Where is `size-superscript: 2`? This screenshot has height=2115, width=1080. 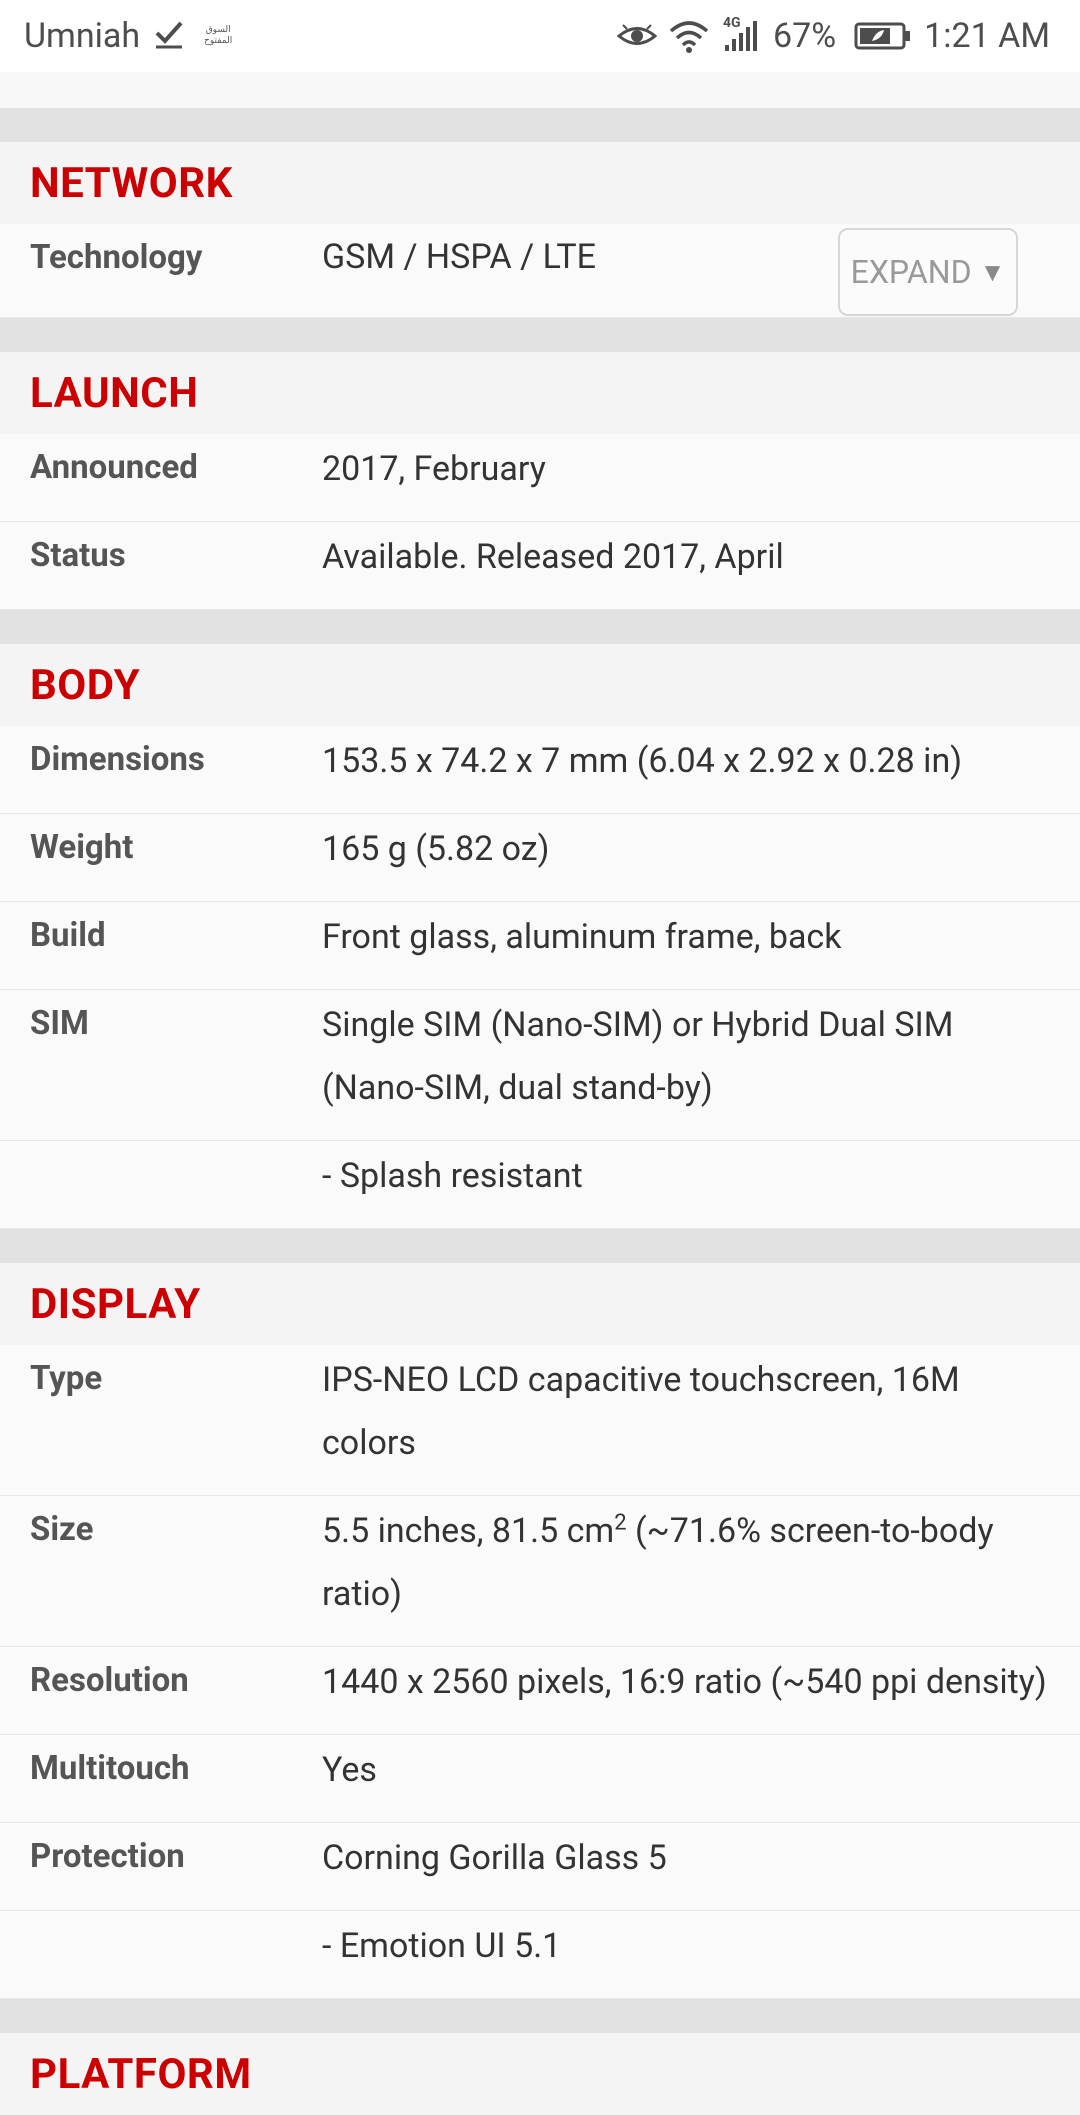 size-superscript: 2 is located at coordinates (620, 1523).